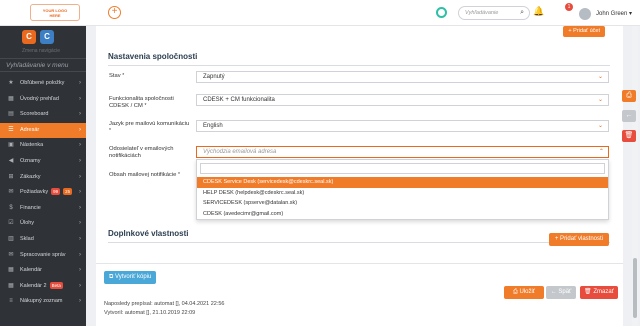 This screenshot has height=326, width=640. What do you see at coordinates (515, 292) in the screenshot?
I see `save-icon: ⎙` at bounding box center [515, 292].